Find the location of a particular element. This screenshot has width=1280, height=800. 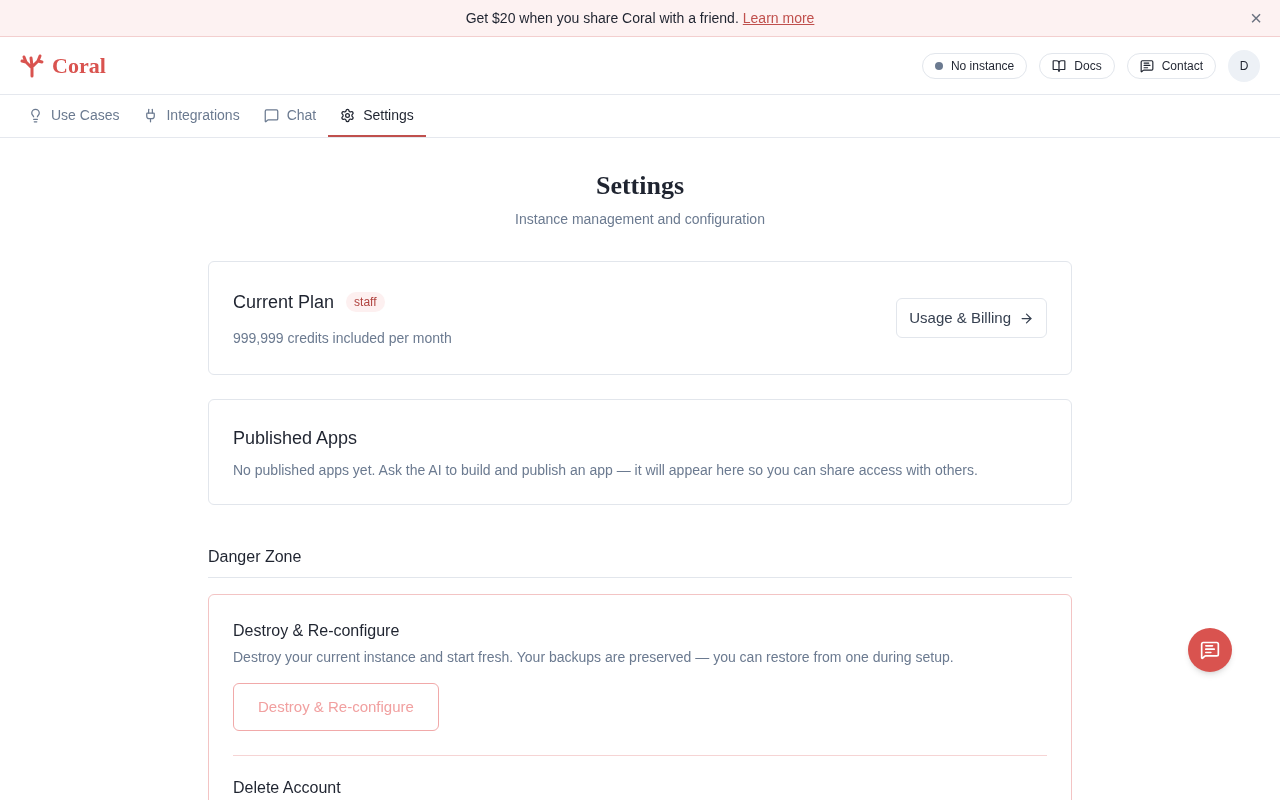

nav-tab: Chat is located at coordinates (290, 116).